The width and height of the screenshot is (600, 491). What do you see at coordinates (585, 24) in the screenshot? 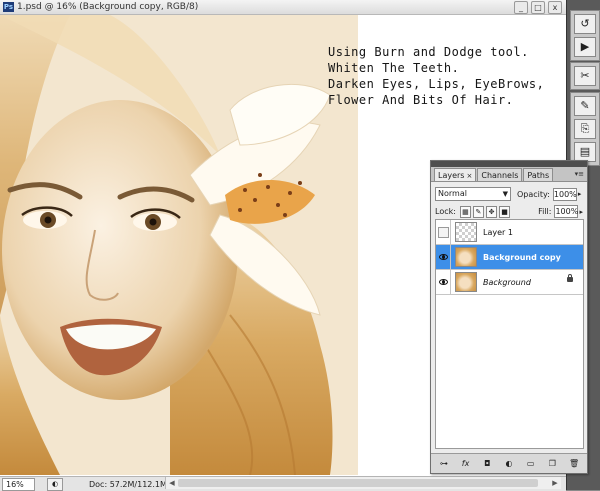
I see `history-icon: ↺` at bounding box center [585, 24].